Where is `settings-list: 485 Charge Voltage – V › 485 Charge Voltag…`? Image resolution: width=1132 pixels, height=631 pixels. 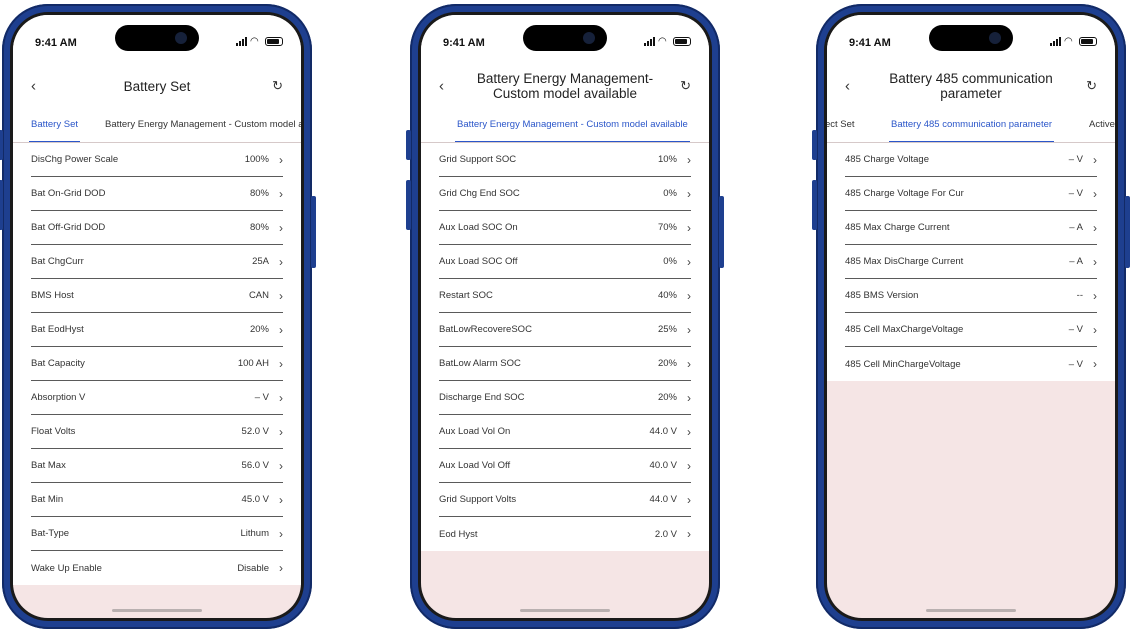
settings-list: 485 Charge Voltage – V › 485 Charge Voltag… is located at coordinates (971, 262).